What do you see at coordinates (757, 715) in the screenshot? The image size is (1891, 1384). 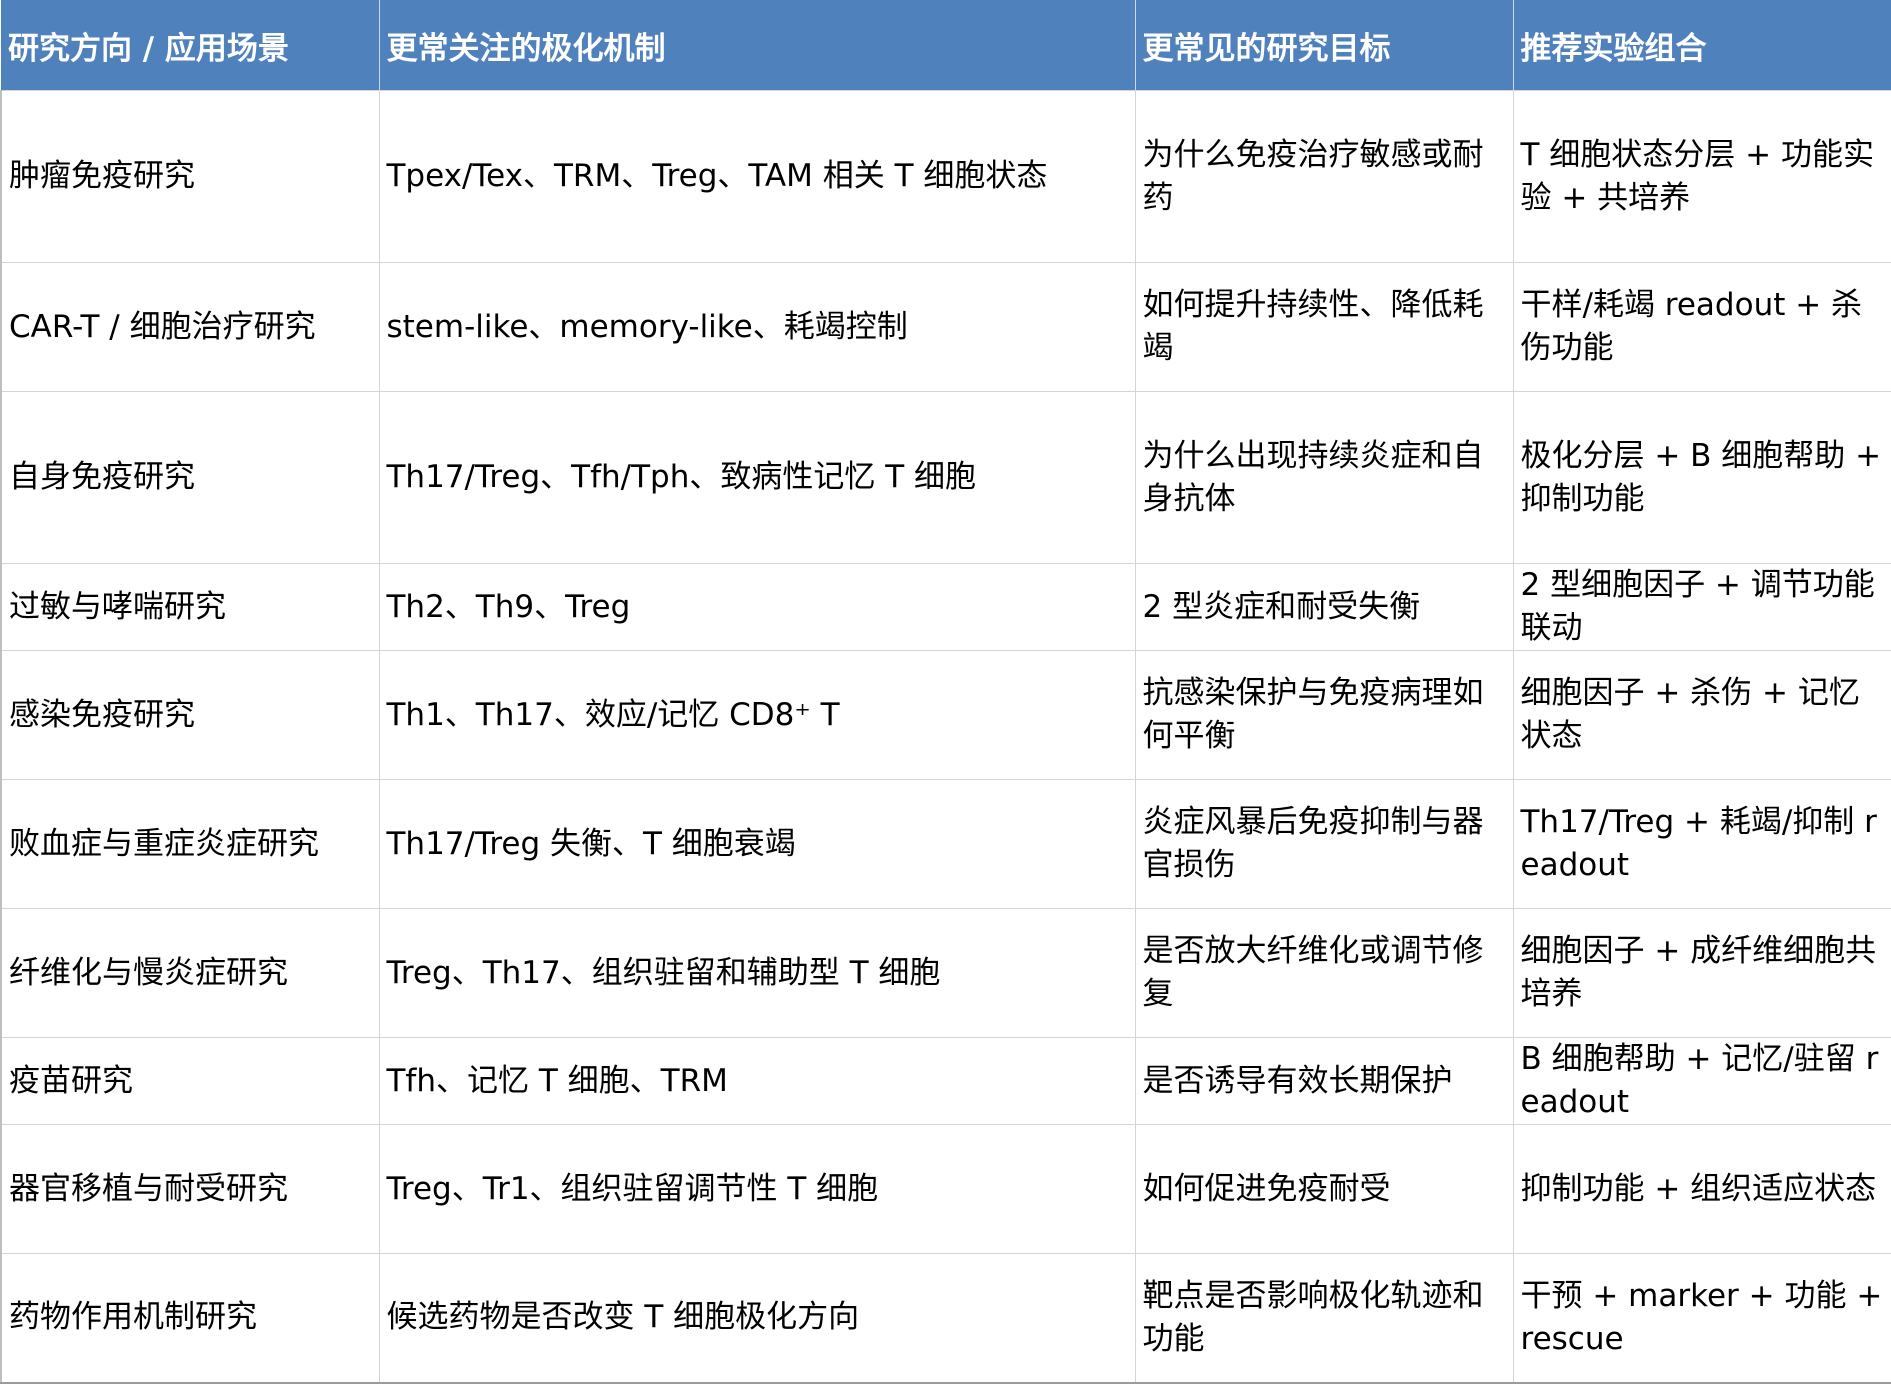 I see `cell-mechanism: Th1、Th17、效应/记忆 CD8⁺ T` at bounding box center [757, 715].